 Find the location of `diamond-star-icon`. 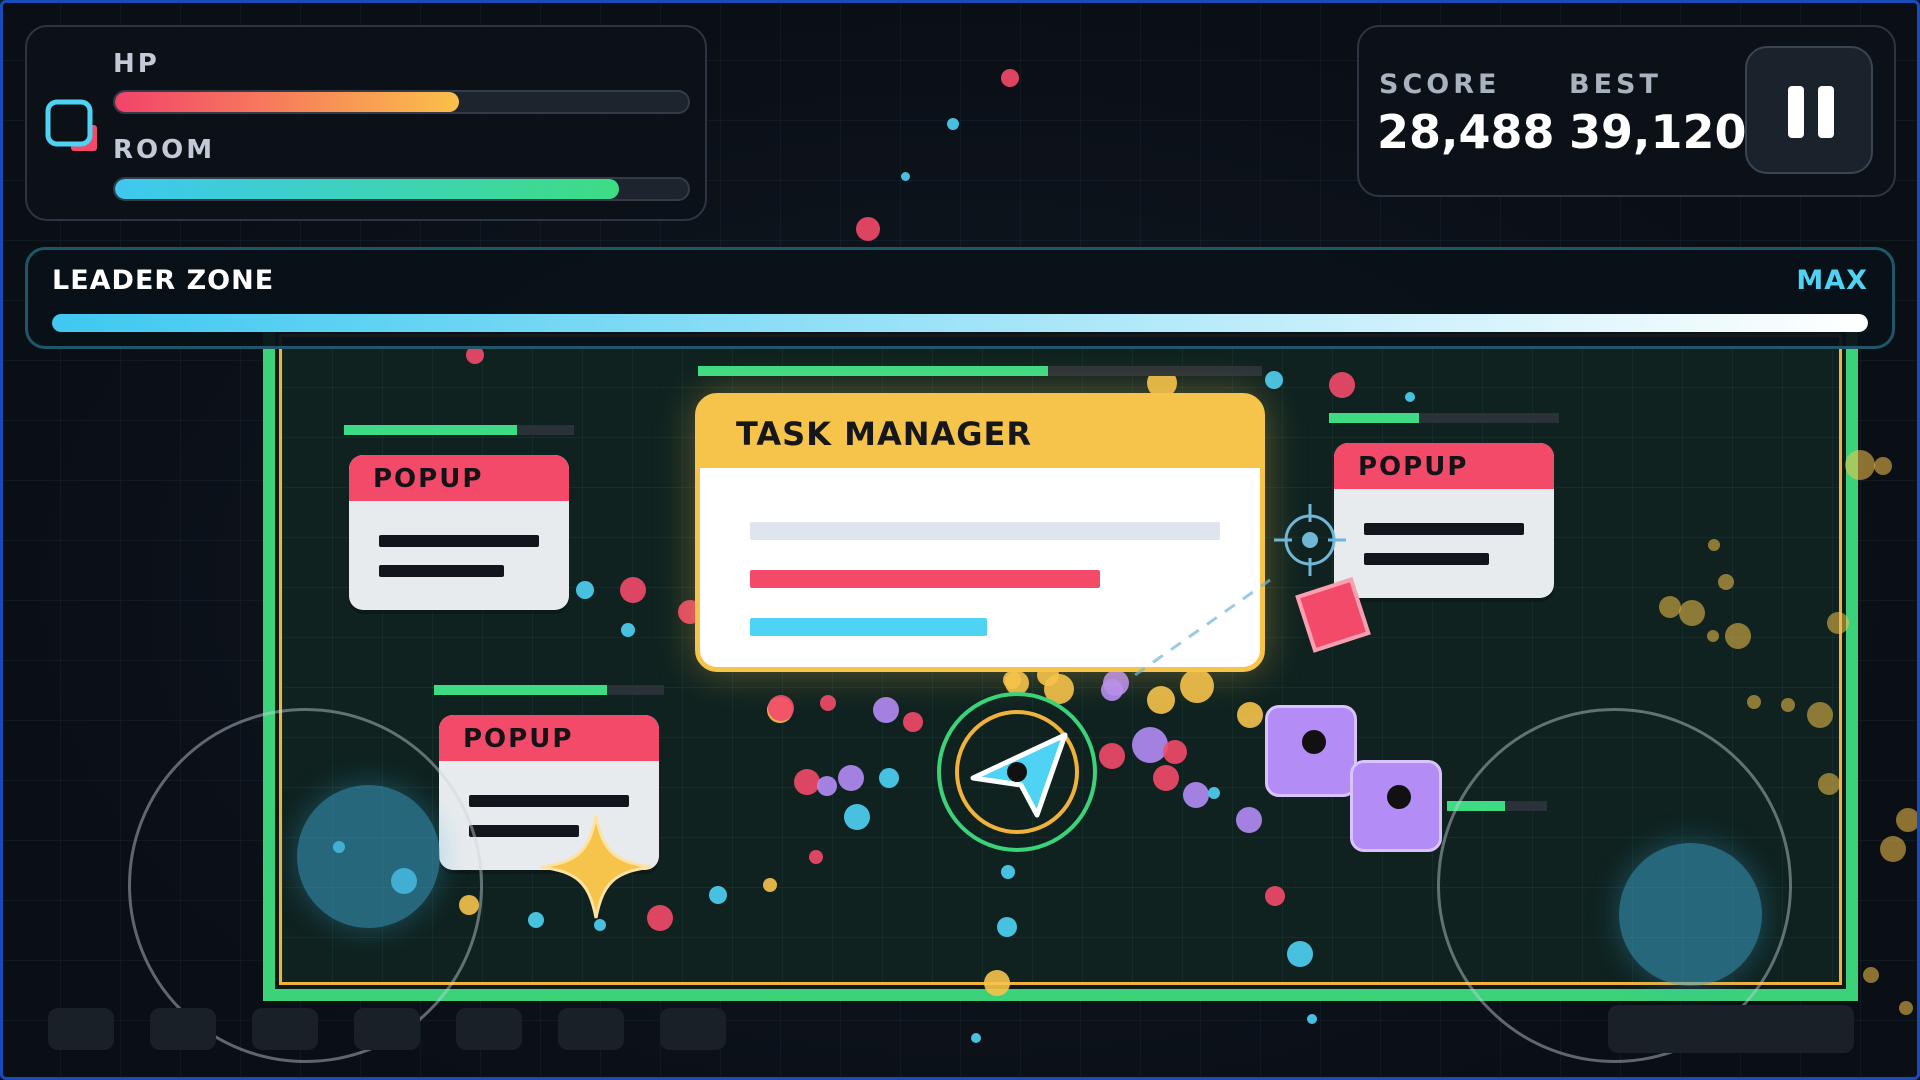

diamond-star-icon is located at coordinates (596, 867).